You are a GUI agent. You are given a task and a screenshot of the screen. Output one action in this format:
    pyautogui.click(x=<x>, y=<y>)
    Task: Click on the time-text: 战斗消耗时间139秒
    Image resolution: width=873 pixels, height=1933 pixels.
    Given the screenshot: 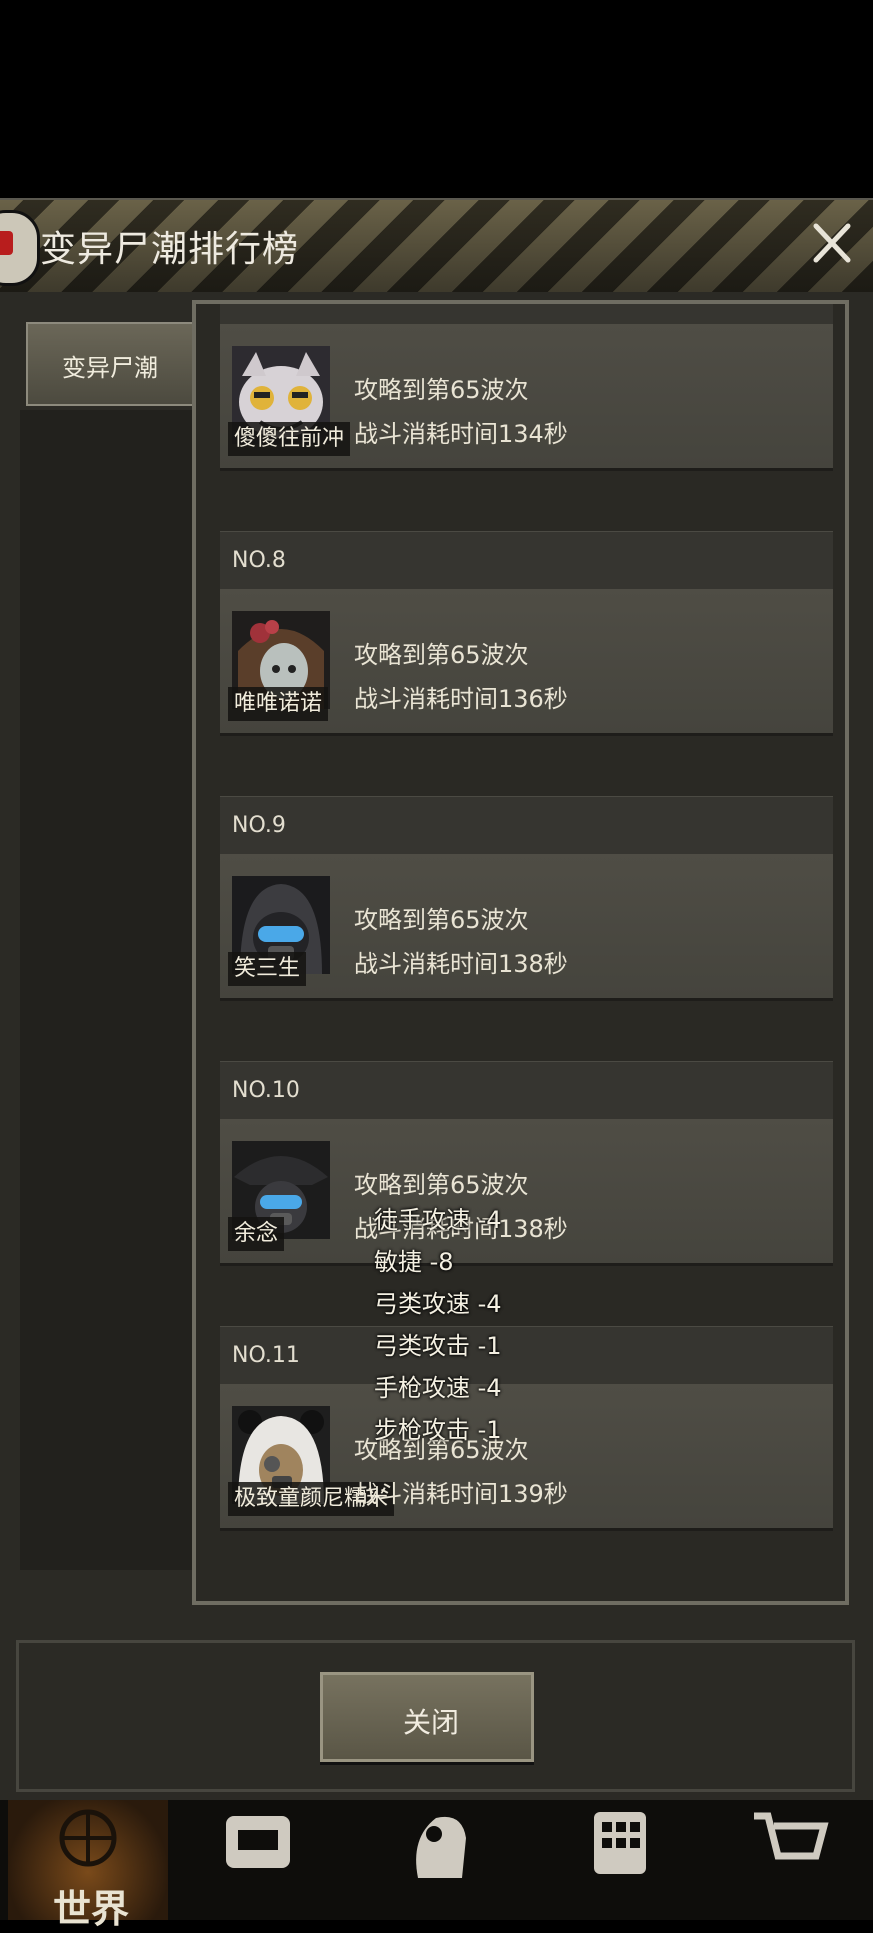 What is the action you would take?
    pyautogui.click(x=461, y=1494)
    